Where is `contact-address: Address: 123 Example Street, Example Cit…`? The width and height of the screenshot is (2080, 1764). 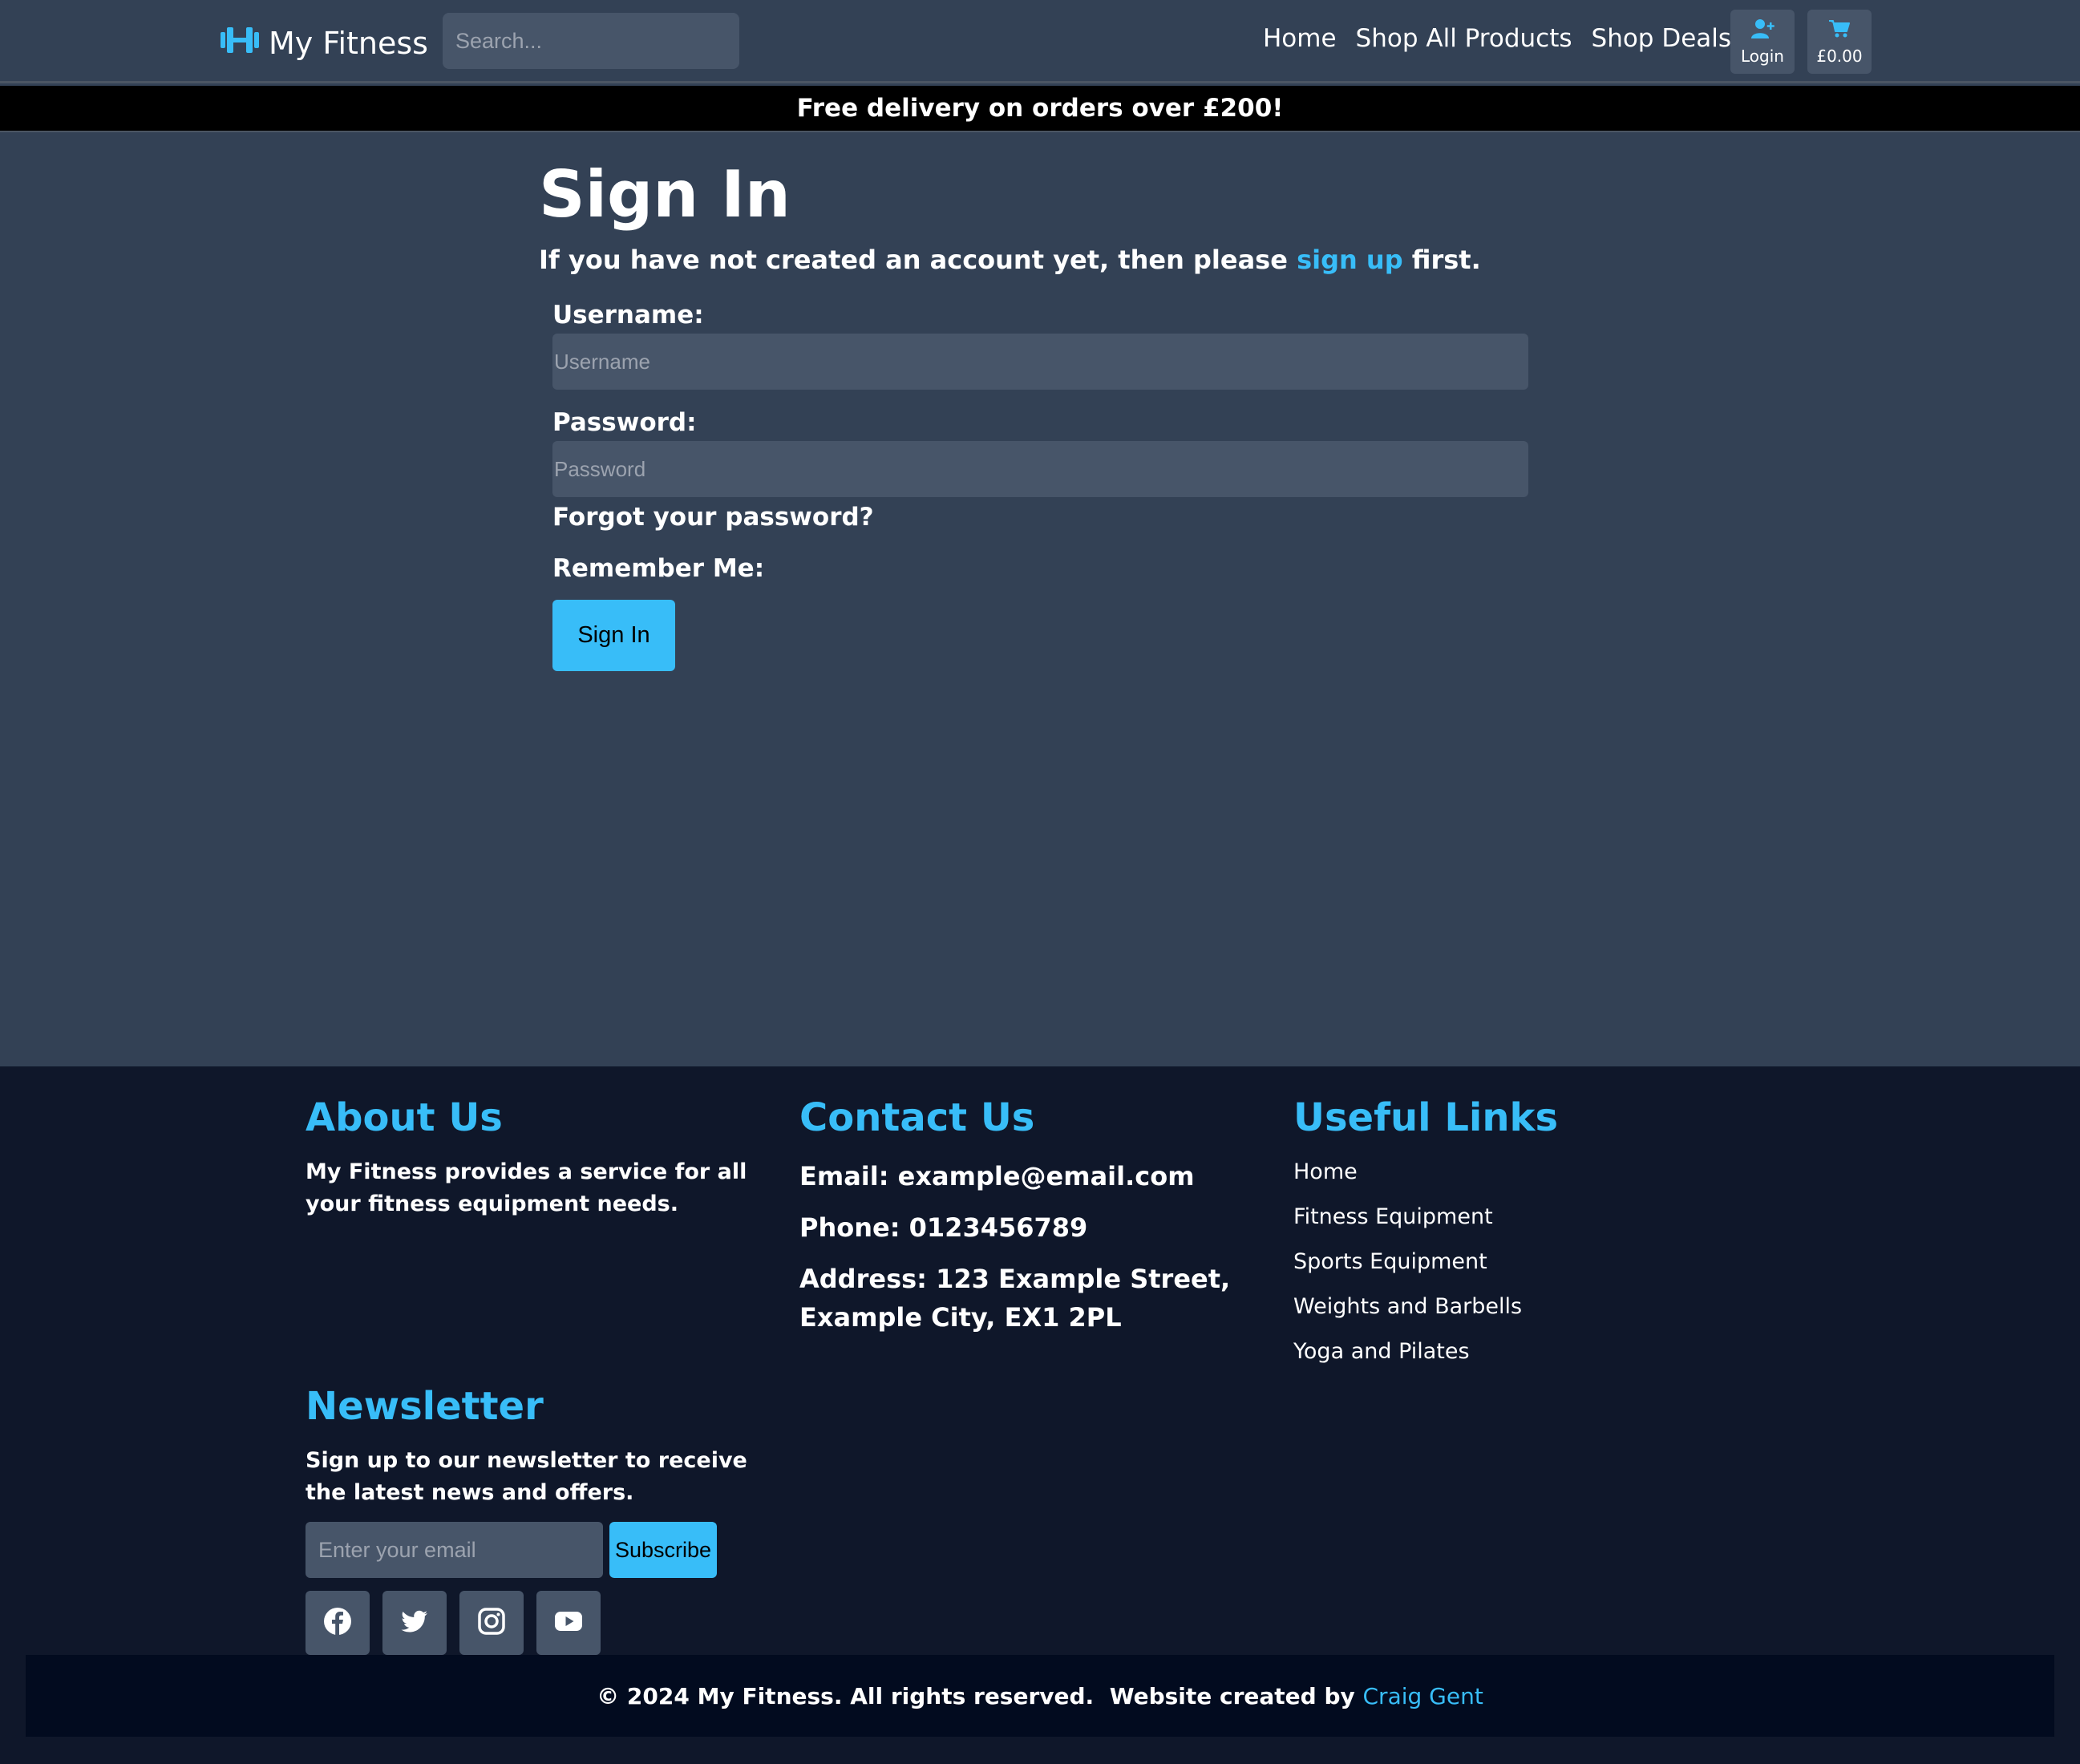
contact-address: Address: 123 Example Street, Example Cit… is located at coordinates (1015, 1298).